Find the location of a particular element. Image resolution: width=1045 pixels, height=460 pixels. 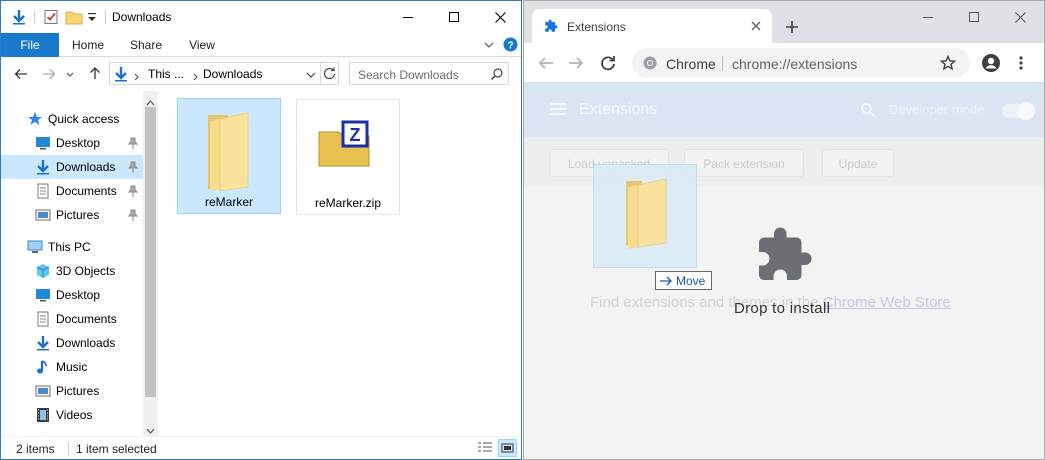

move-cursor-badge: Move is located at coordinates (683, 280).